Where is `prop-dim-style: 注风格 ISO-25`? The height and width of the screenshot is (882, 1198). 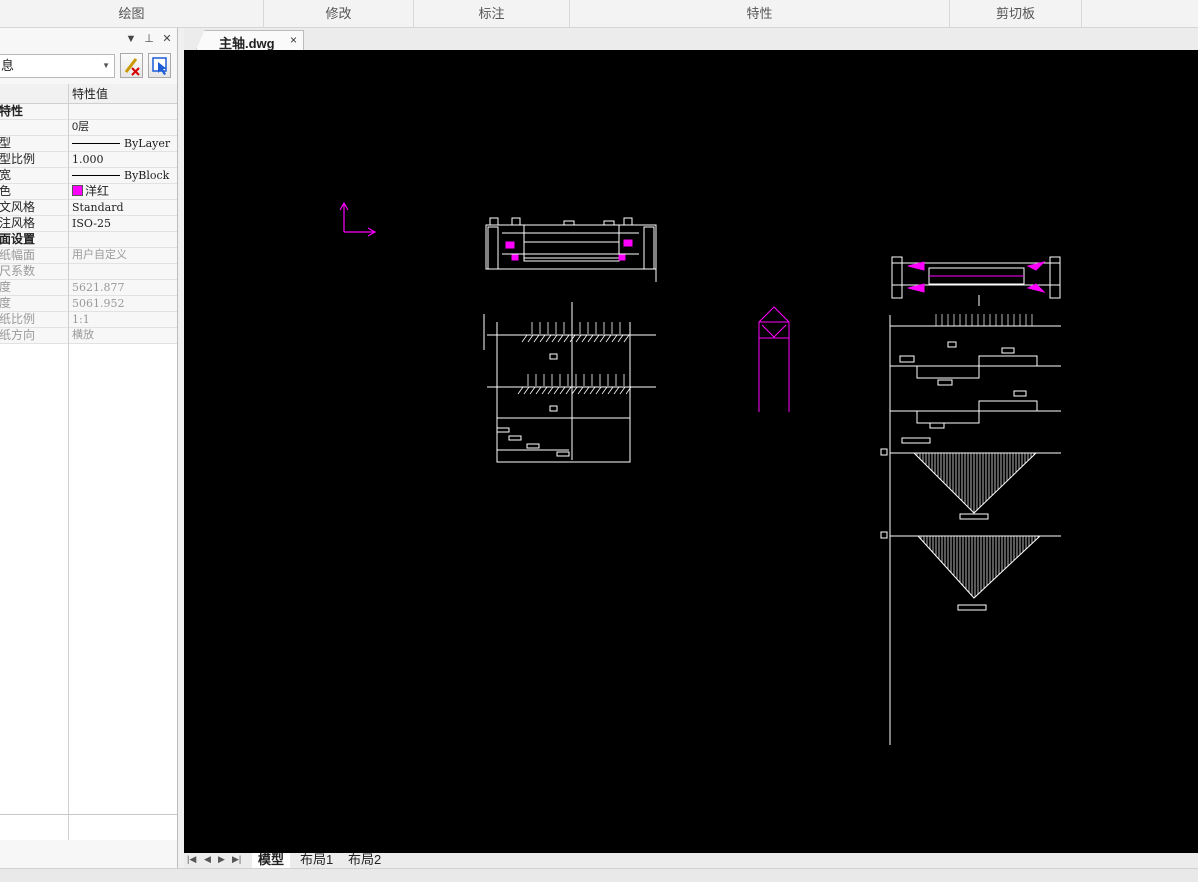
prop-dim-style: 注风格 ISO-25 is located at coordinates (88, 224).